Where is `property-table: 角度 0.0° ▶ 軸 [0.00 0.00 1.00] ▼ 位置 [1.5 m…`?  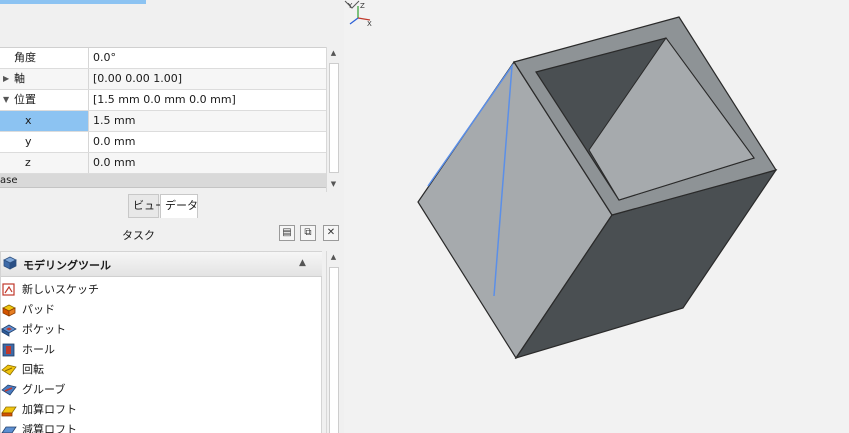
property-table: 角度 0.0° ▶ 軸 [0.00 0.00 1.00] ▼ 位置 [1.5 m… is located at coordinates (163, 117).